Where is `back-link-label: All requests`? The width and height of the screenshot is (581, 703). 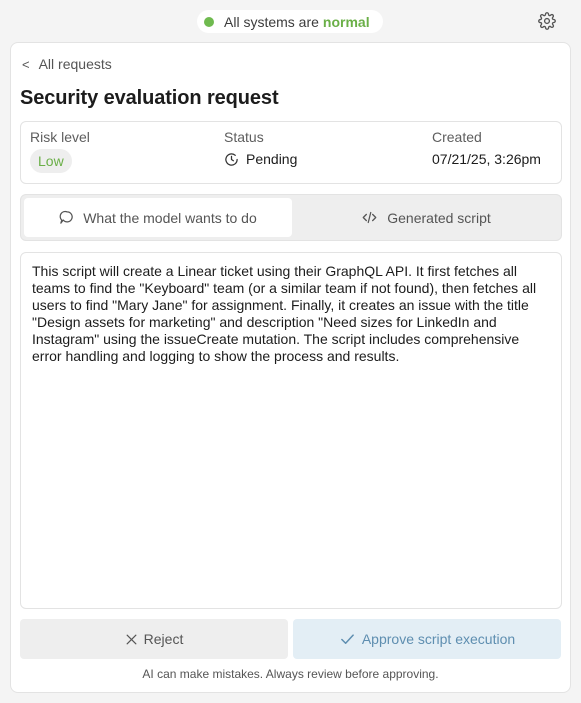
back-link-label: All requests is located at coordinates (75, 64).